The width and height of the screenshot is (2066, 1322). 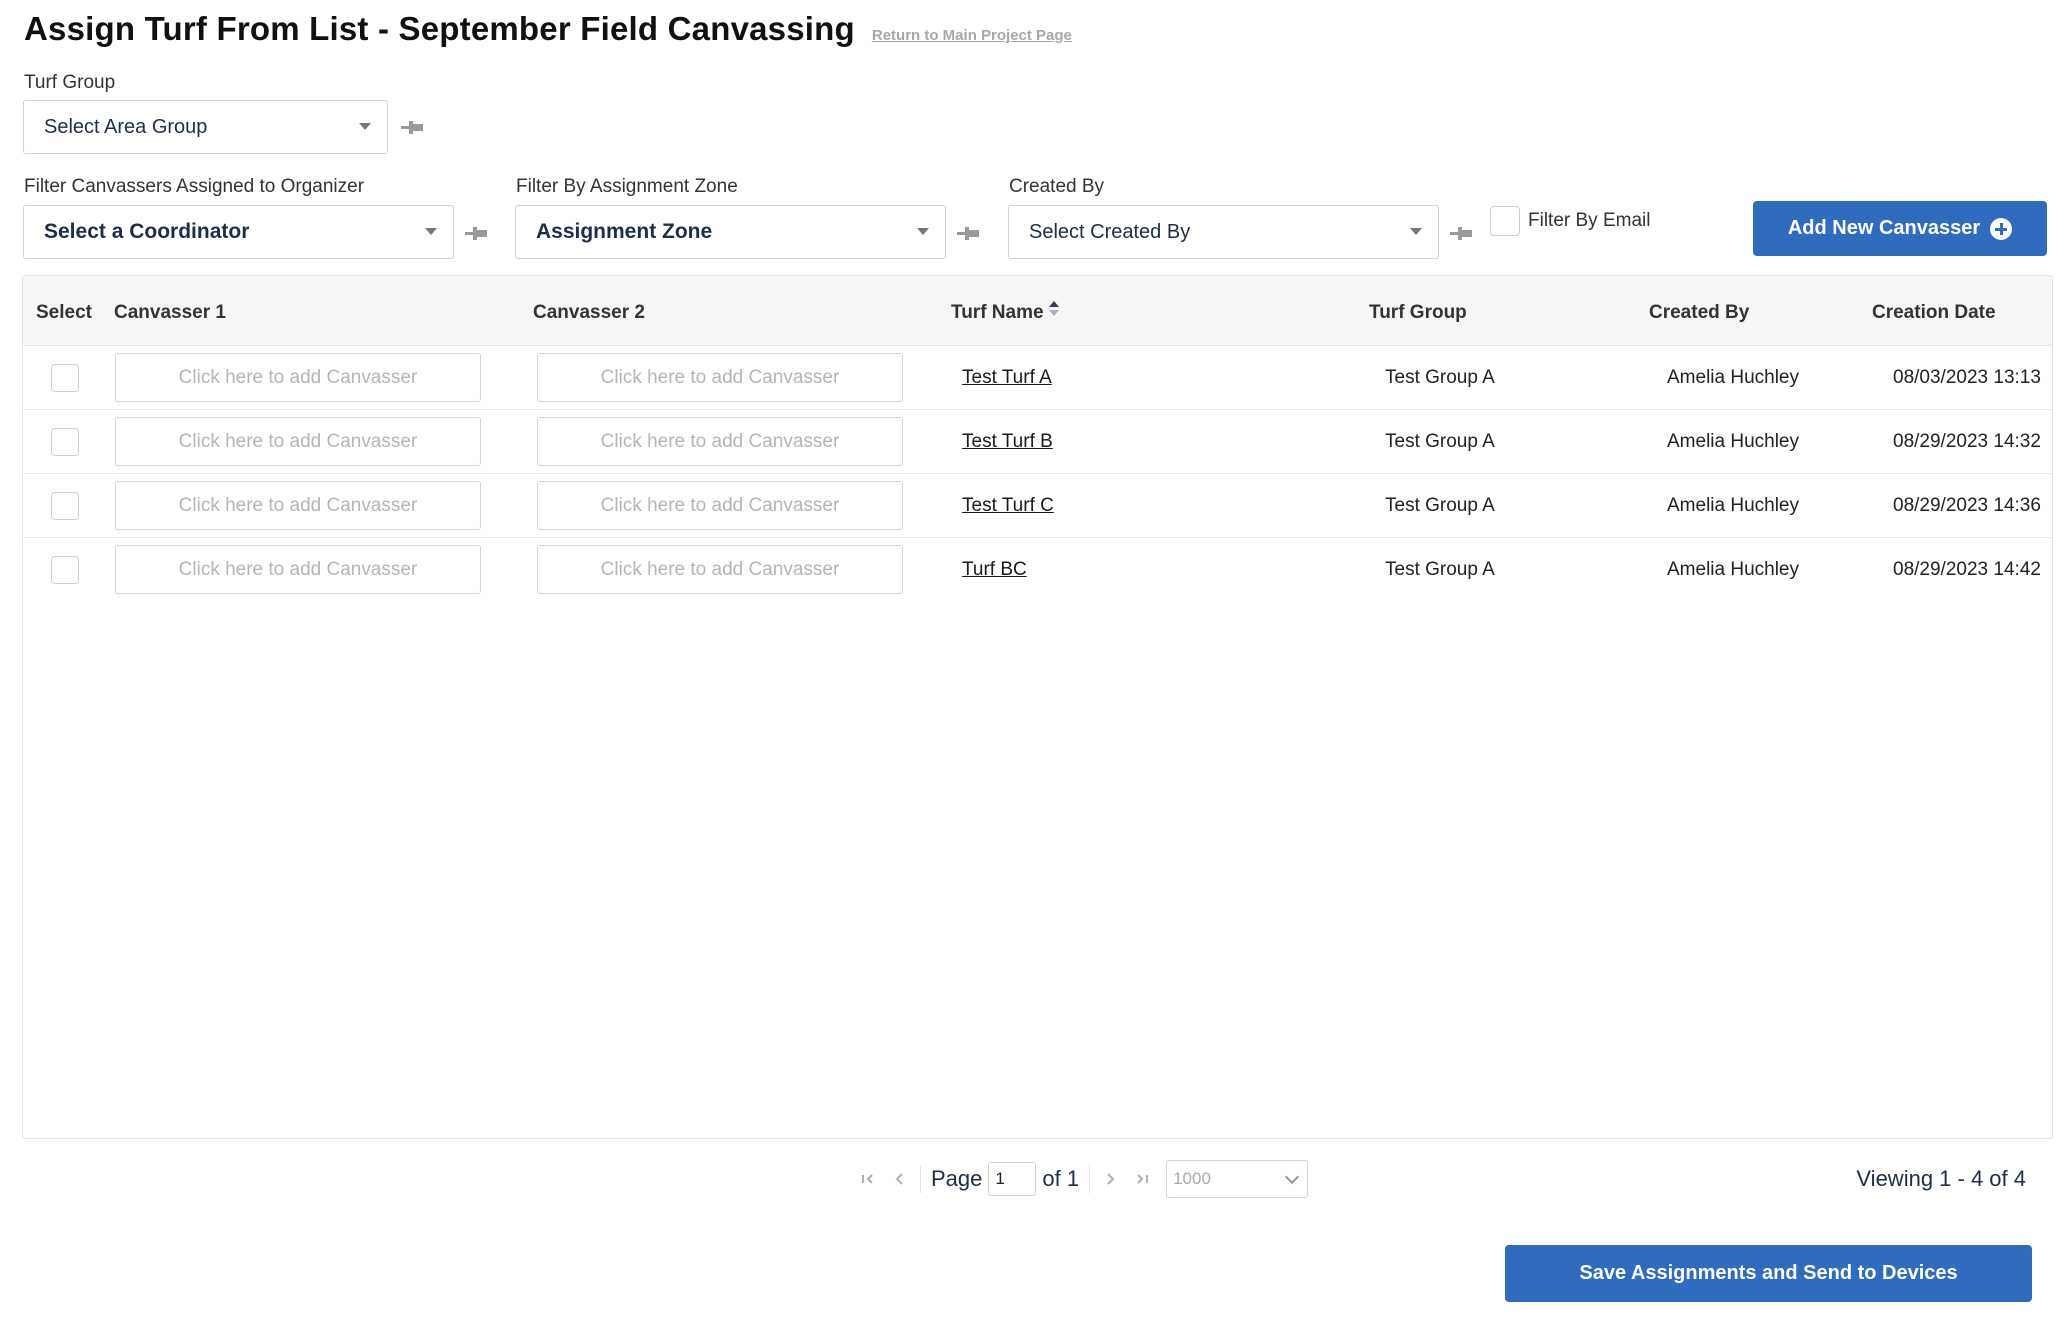 I want to click on pagination: Page 1 of 1 1000, so click(x=1080, y=1179).